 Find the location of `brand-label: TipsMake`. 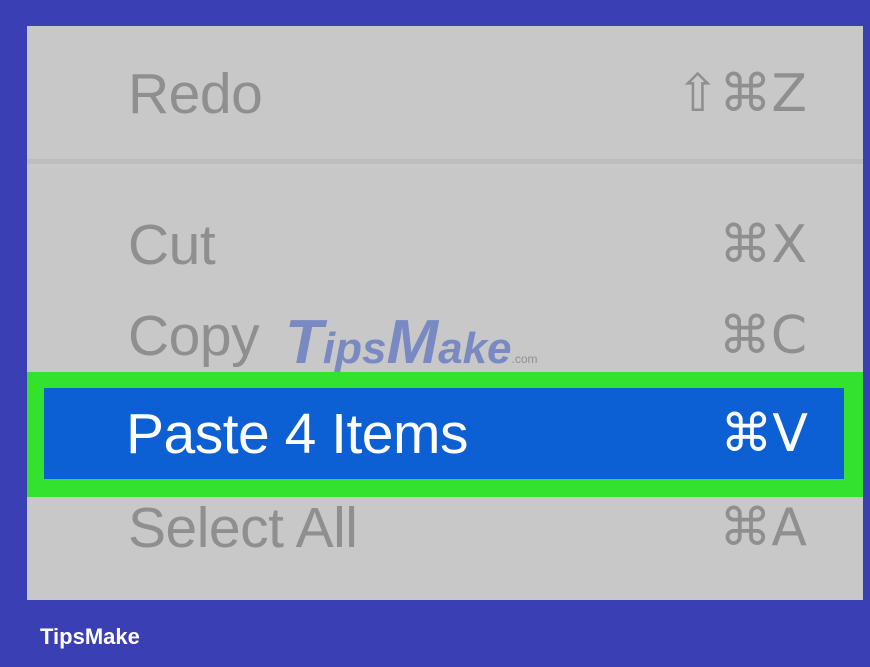

brand-label: TipsMake is located at coordinates (90, 636).